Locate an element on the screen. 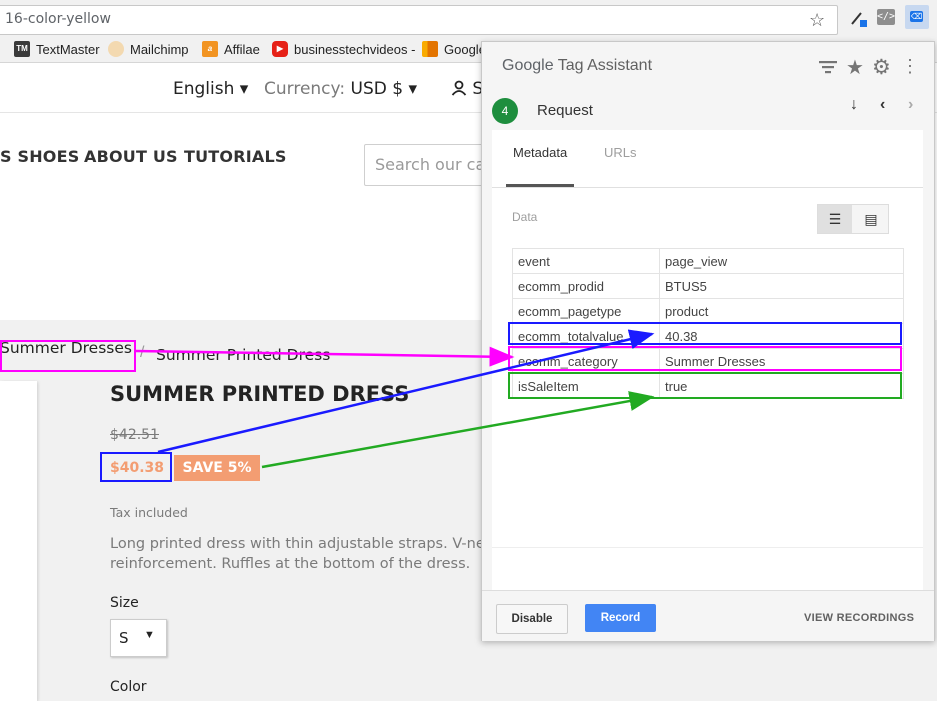 The image size is (937, 701). annotation-box-category-row is located at coordinates (705, 358).